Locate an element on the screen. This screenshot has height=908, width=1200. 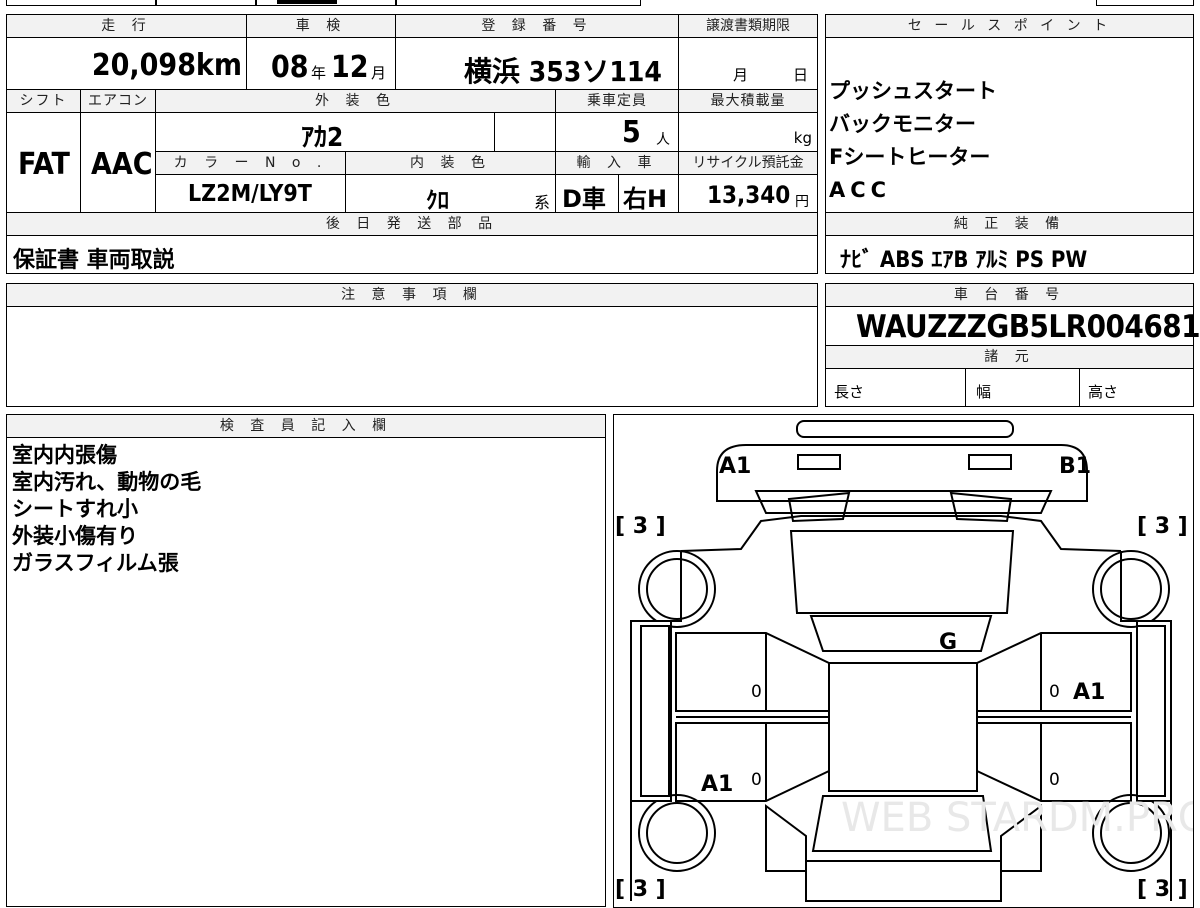
inspection-month-unit: 月 is located at coordinates (379, 73).